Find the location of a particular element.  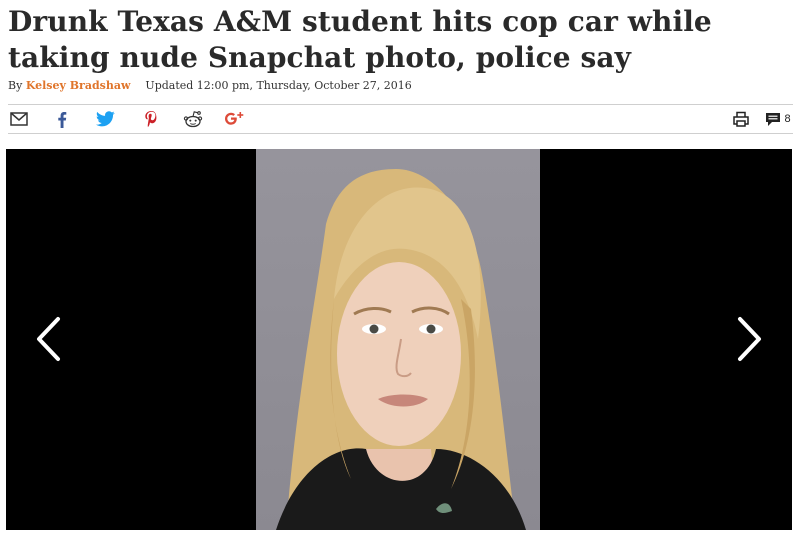

comment-icon is located at coordinates (773, 119).